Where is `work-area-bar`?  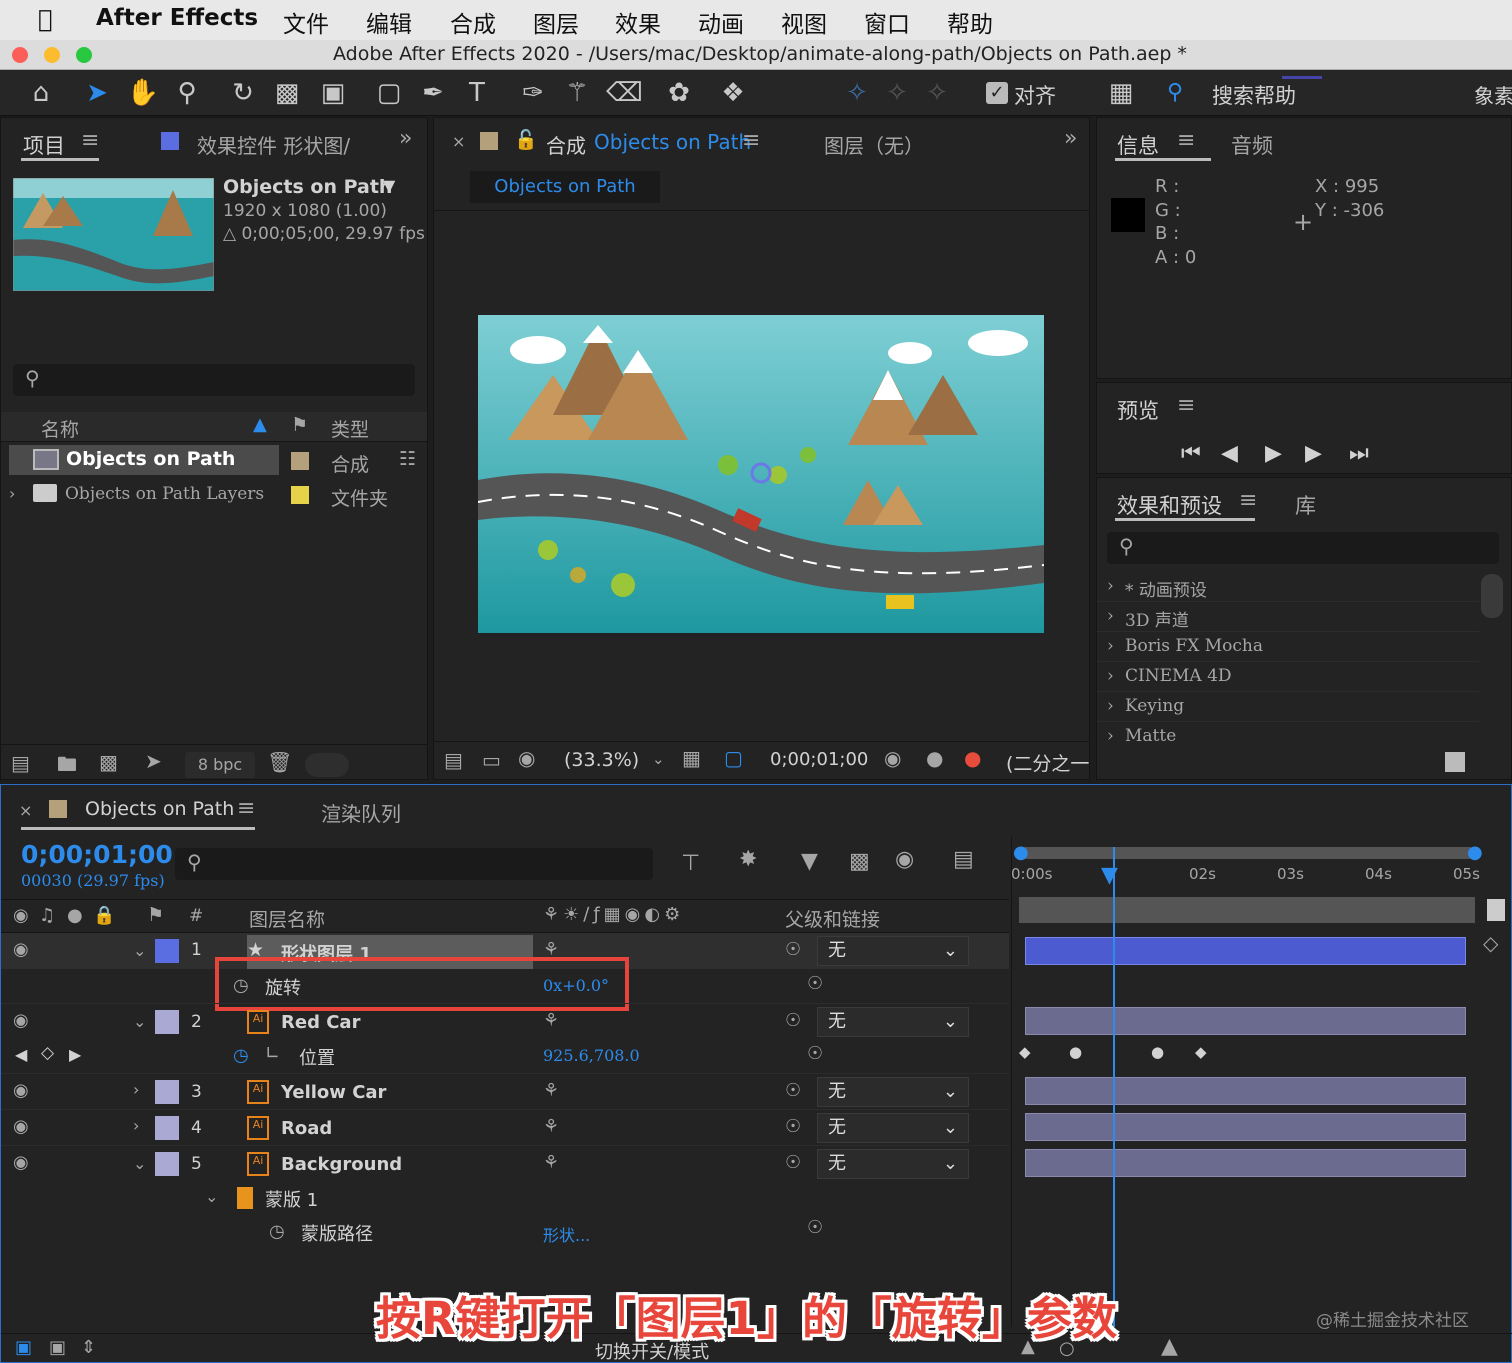 work-area-bar is located at coordinates (1247, 853).